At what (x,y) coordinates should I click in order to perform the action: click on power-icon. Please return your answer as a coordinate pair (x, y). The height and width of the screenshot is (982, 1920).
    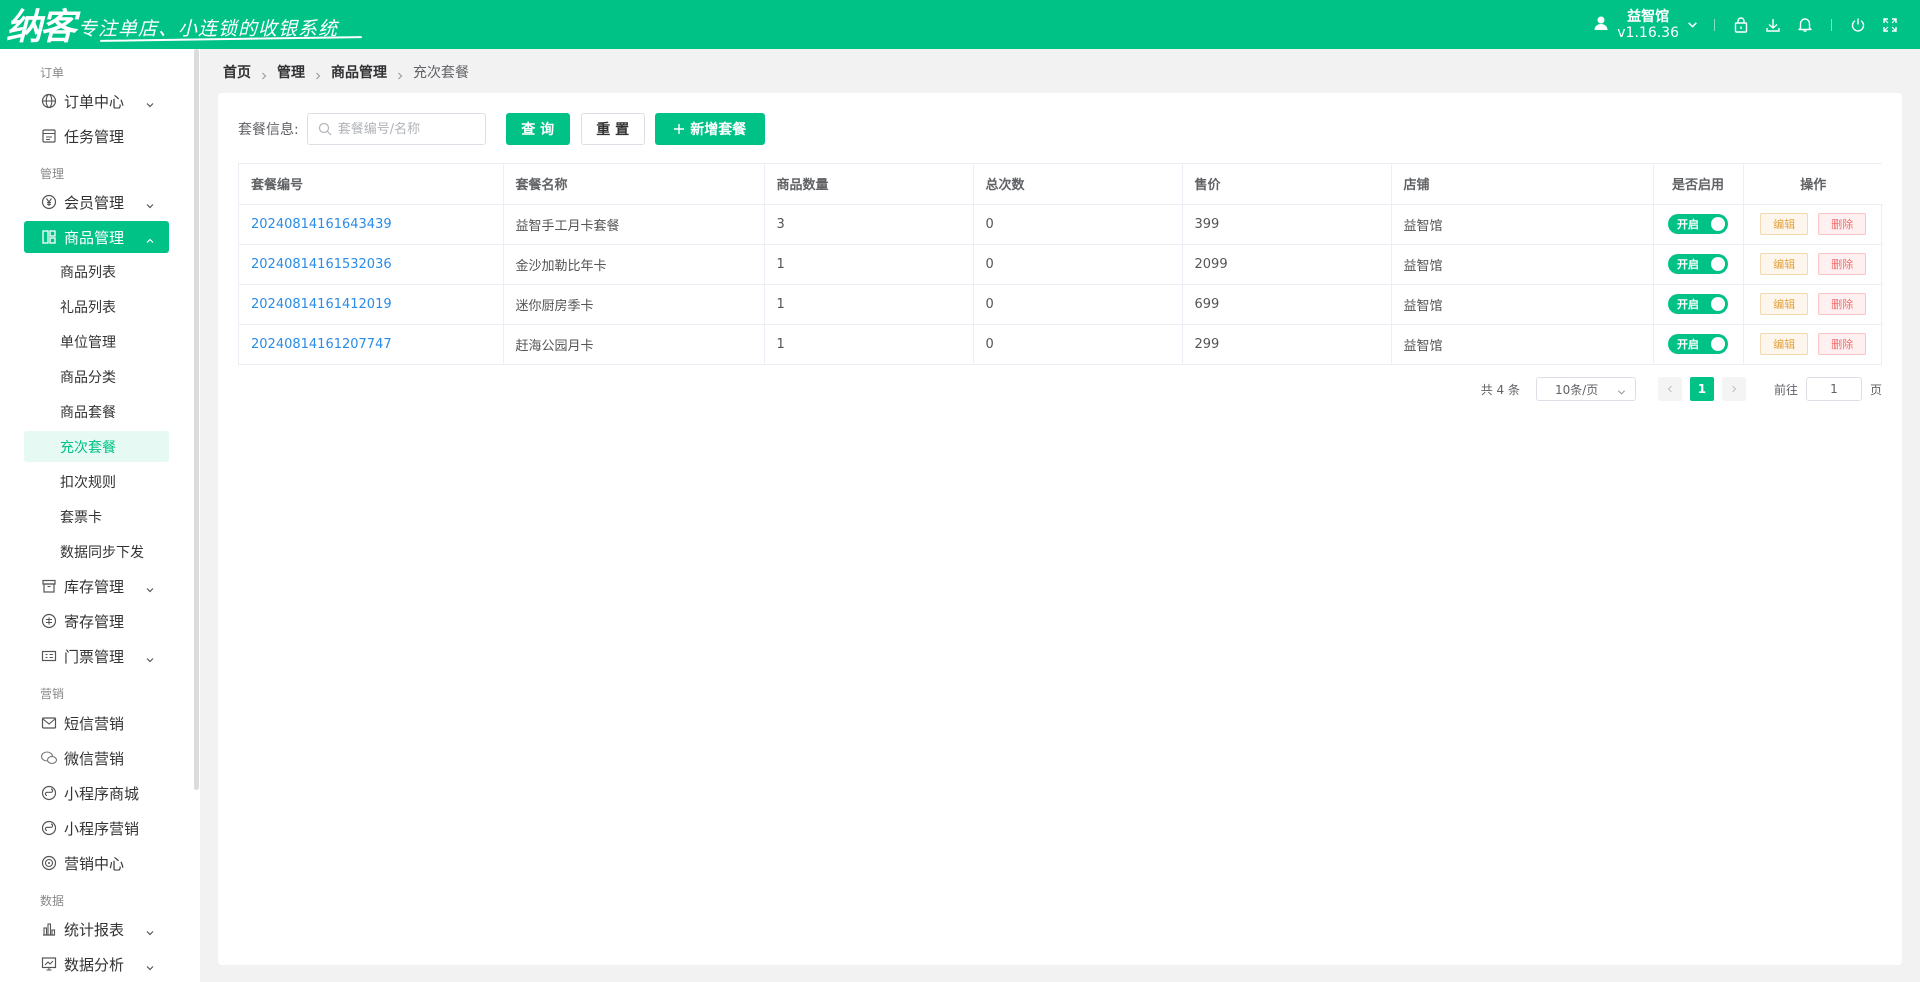
    Looking at the image, I should click on (1858, 25).